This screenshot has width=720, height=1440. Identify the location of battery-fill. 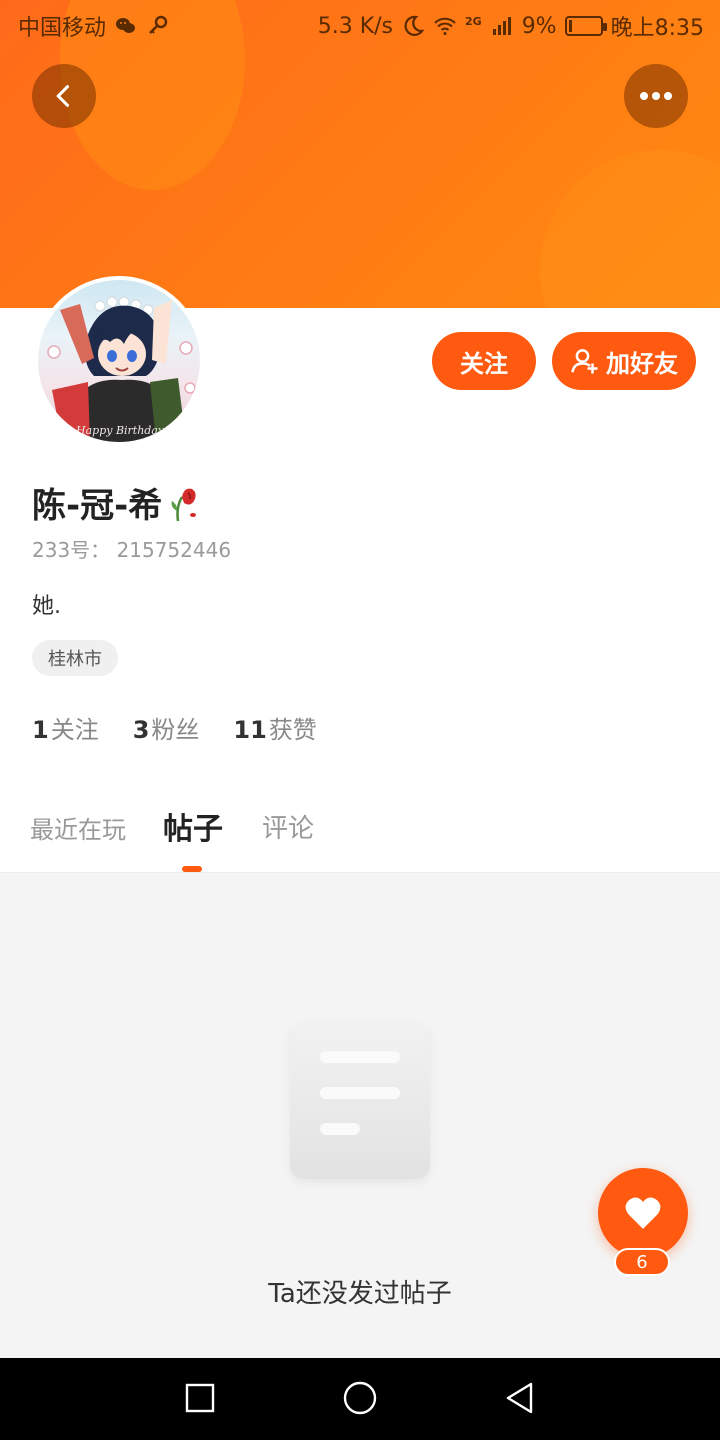
(570, 26).